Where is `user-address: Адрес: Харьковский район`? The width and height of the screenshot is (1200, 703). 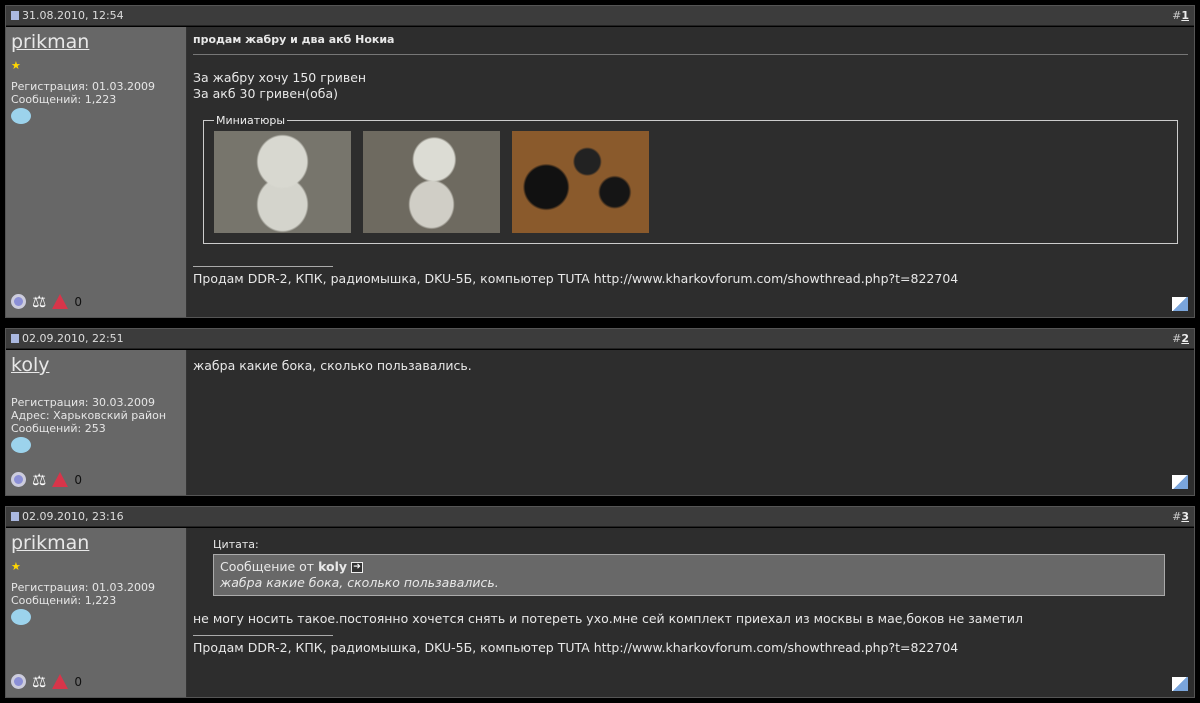 user-address: Адрес: Харьковский район is located at coordinates (89, 415).